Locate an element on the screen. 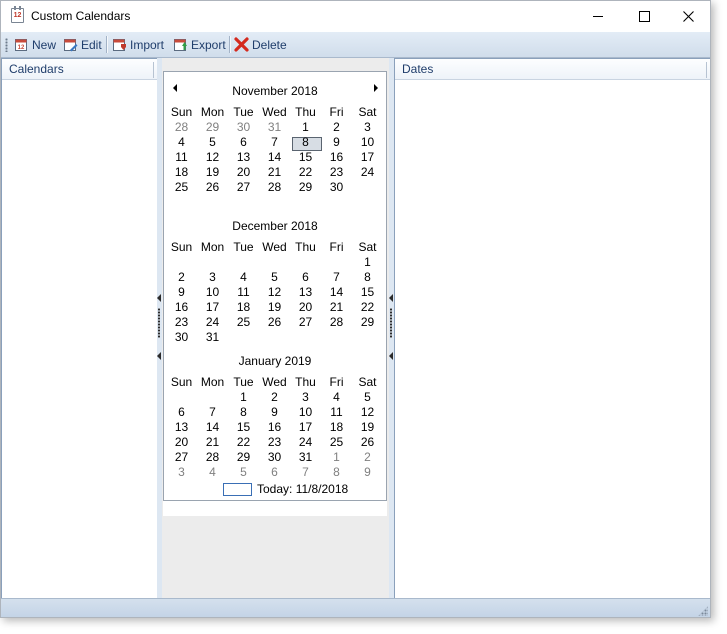 Image resolution: width=727 pixels, height=634 pixels. day-cell: 25 is located at coordinates (336, 442).